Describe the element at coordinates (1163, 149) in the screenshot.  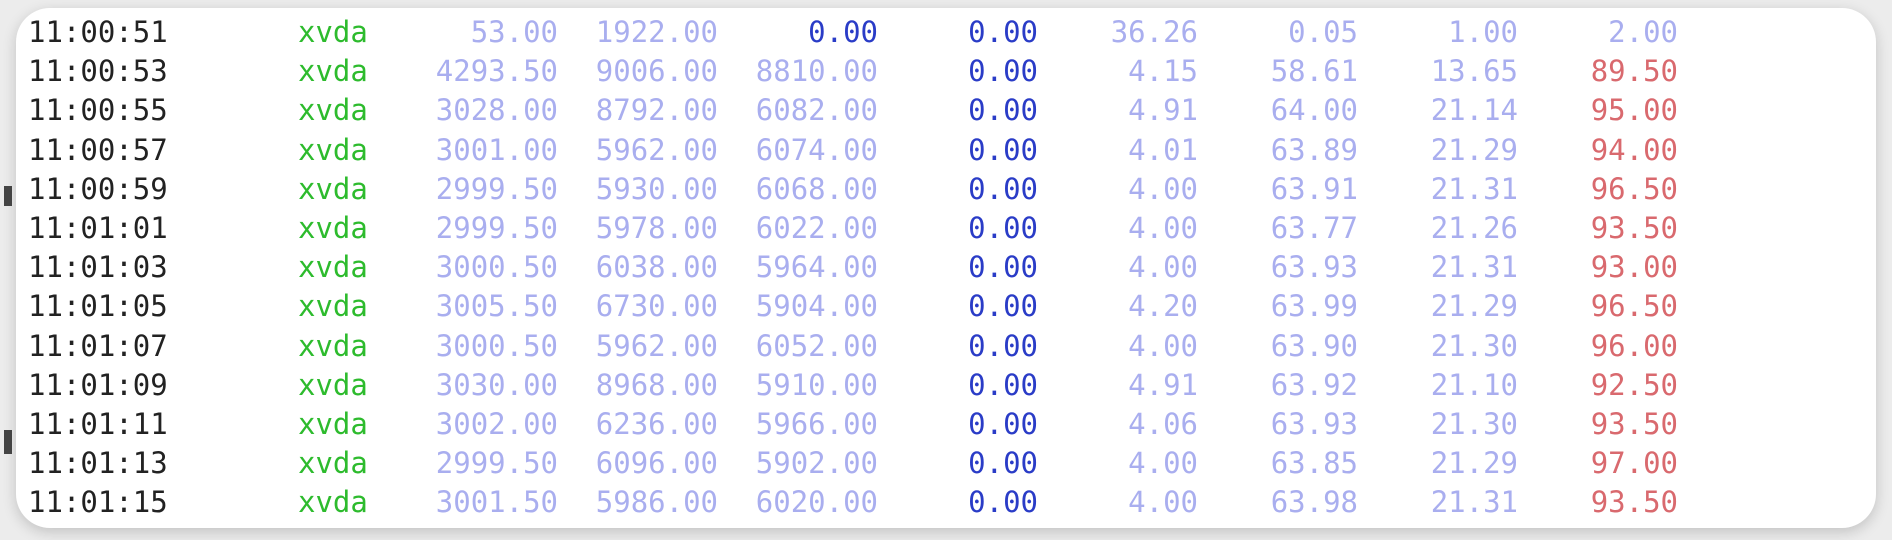
I see `value-cell-5: 4.01` at that location.